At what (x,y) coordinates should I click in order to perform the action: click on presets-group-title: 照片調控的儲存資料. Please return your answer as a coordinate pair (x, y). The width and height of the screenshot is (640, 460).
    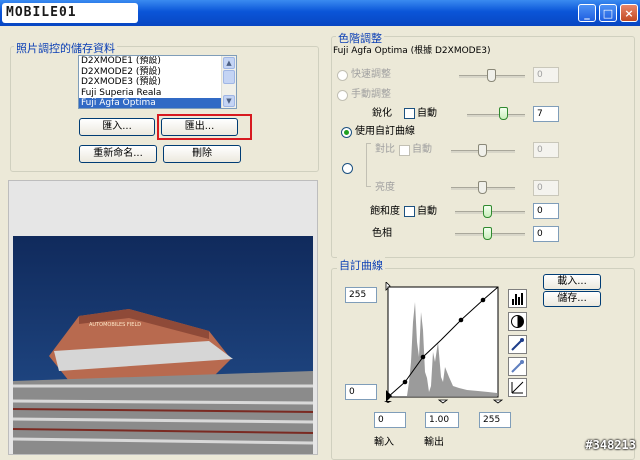
    Looking at the image, I should click on (65, 48).